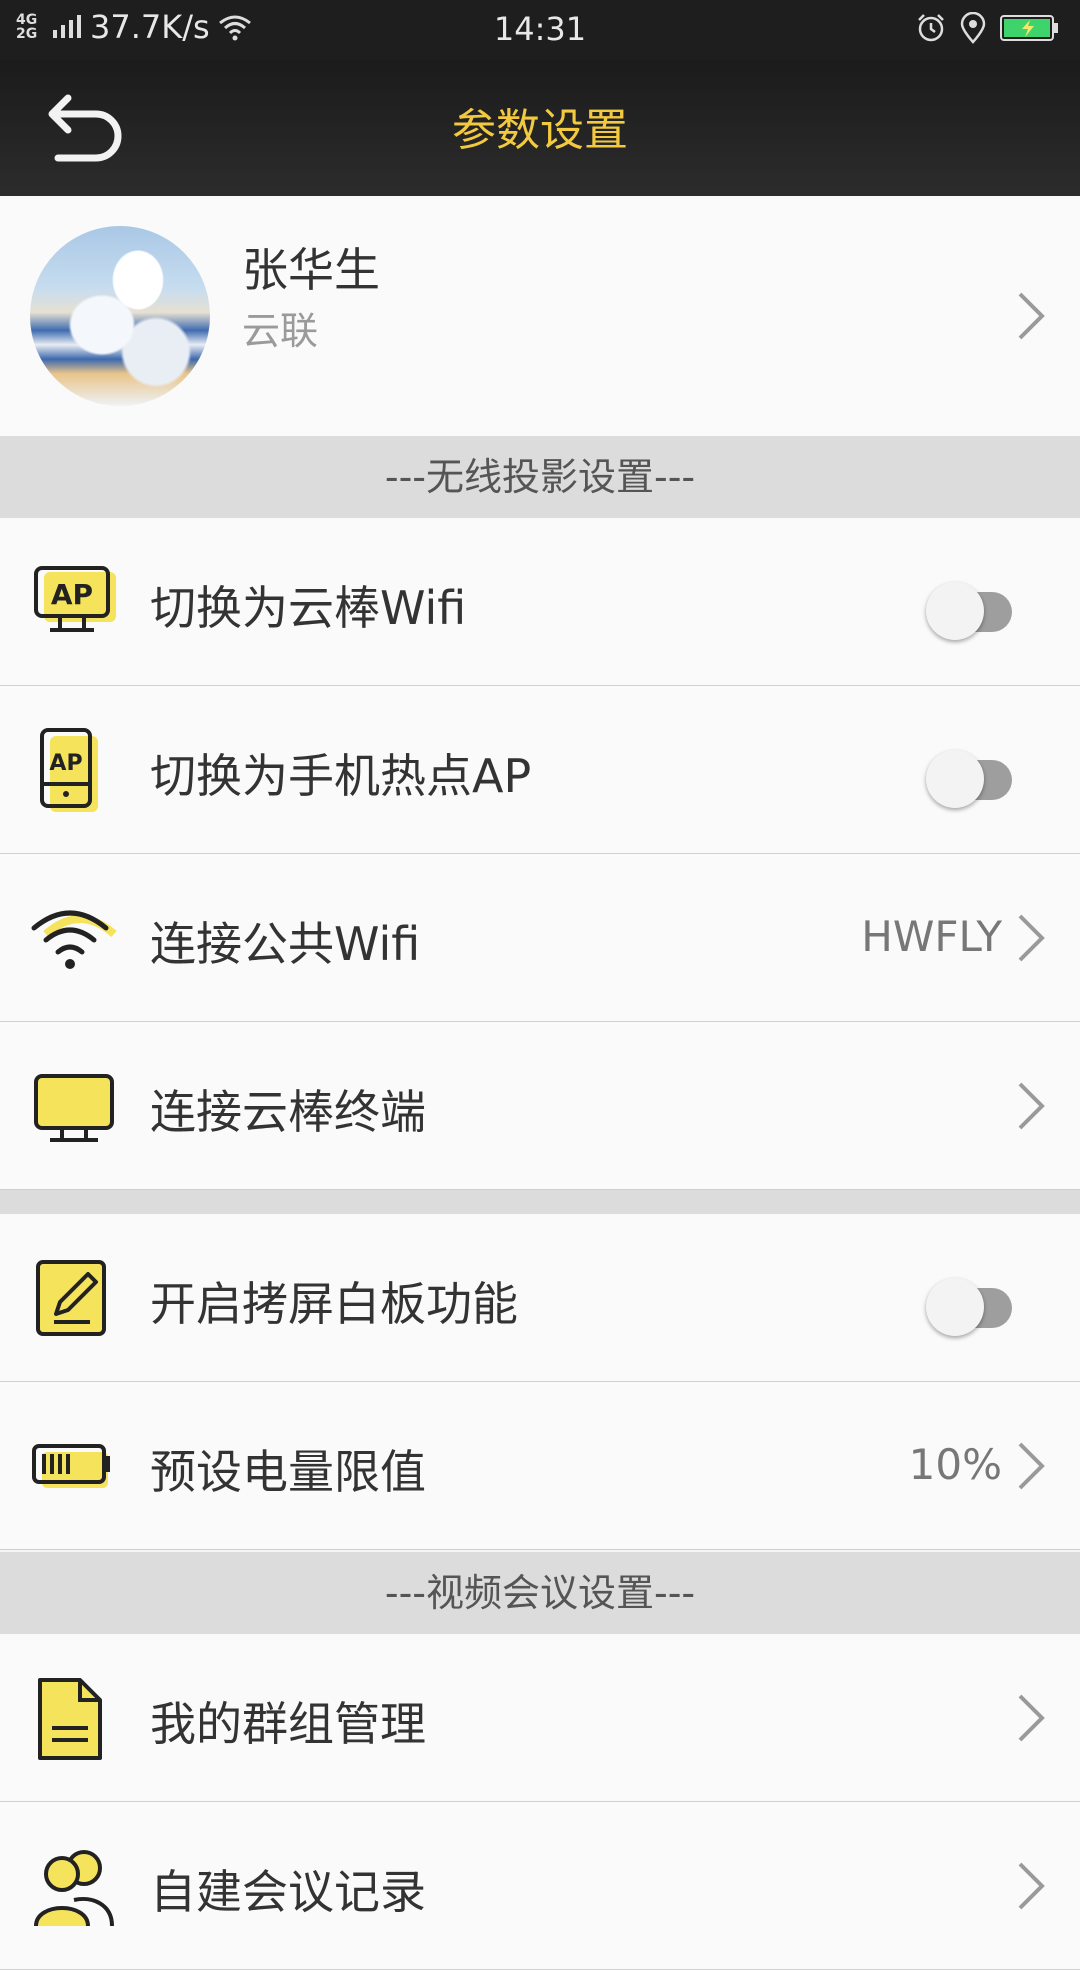 Image resolution: width=1080 pixels, height=1970 pixels. Describe the element at coordinates (120, 316) in the screenshot. I see `avatar` at that location.